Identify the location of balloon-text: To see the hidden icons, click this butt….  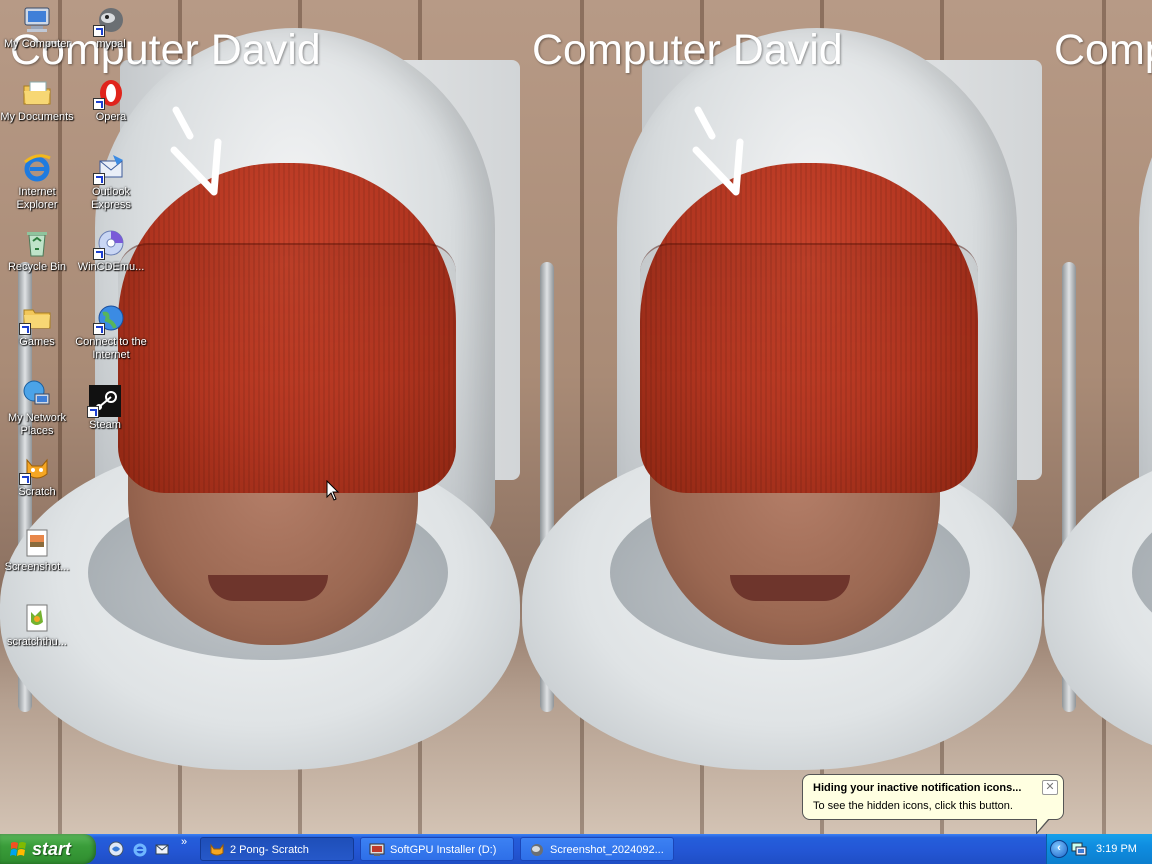
(913, 806).